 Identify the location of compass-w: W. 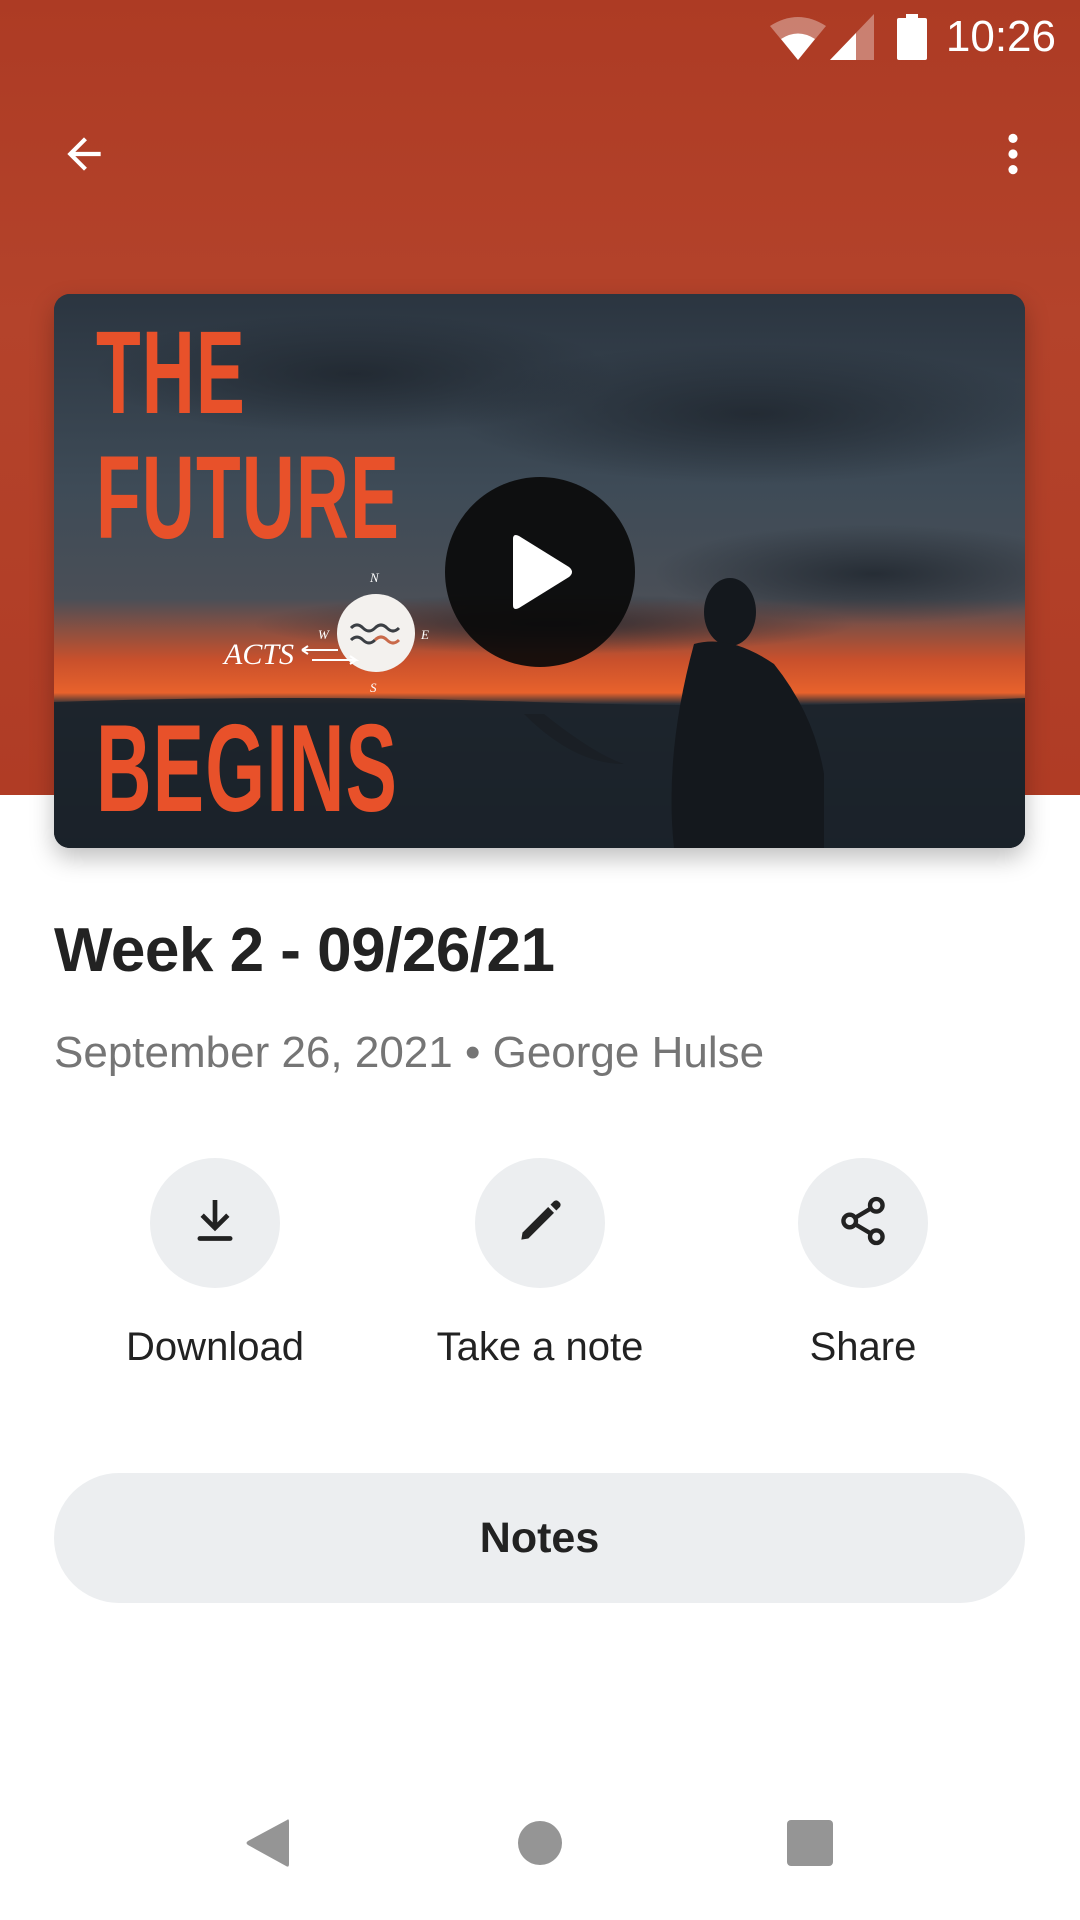
(323, 634).